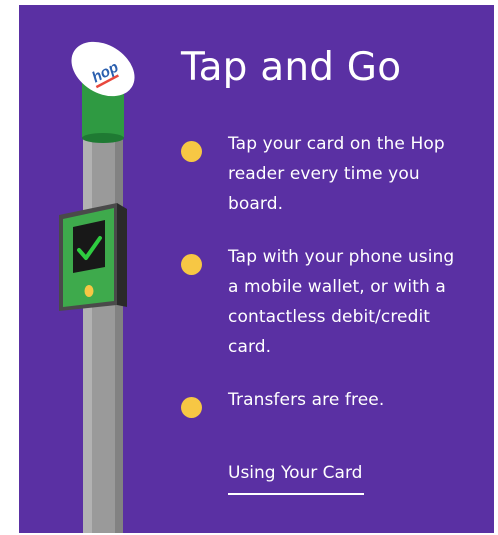  What do you see at coordinates (296, 476) in the screenshot?
I see `using-your-card-link: Using Your Card` at bounding box center [296, 476].